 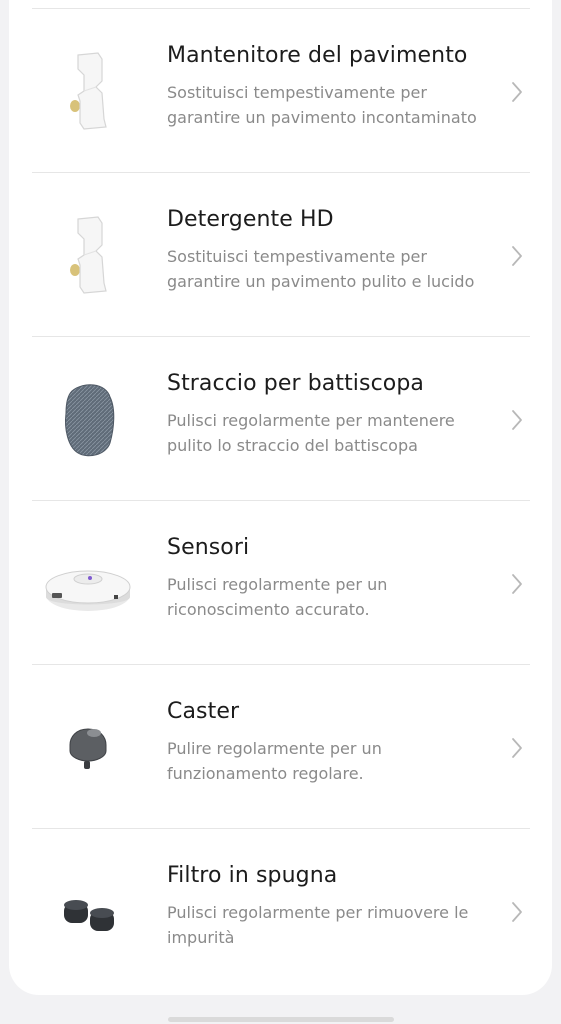 What do you see at coordinates (201, 937) in the screenshot?
I see `description-line: impurità` at bounding box center [201, 937].